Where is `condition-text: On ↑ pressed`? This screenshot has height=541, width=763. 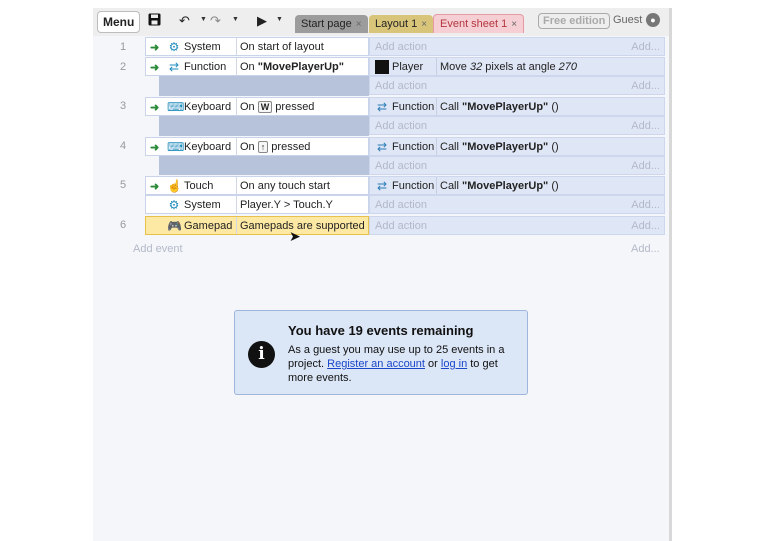
condition-text: On ↑ pressed is located at coordinates (275, 147).